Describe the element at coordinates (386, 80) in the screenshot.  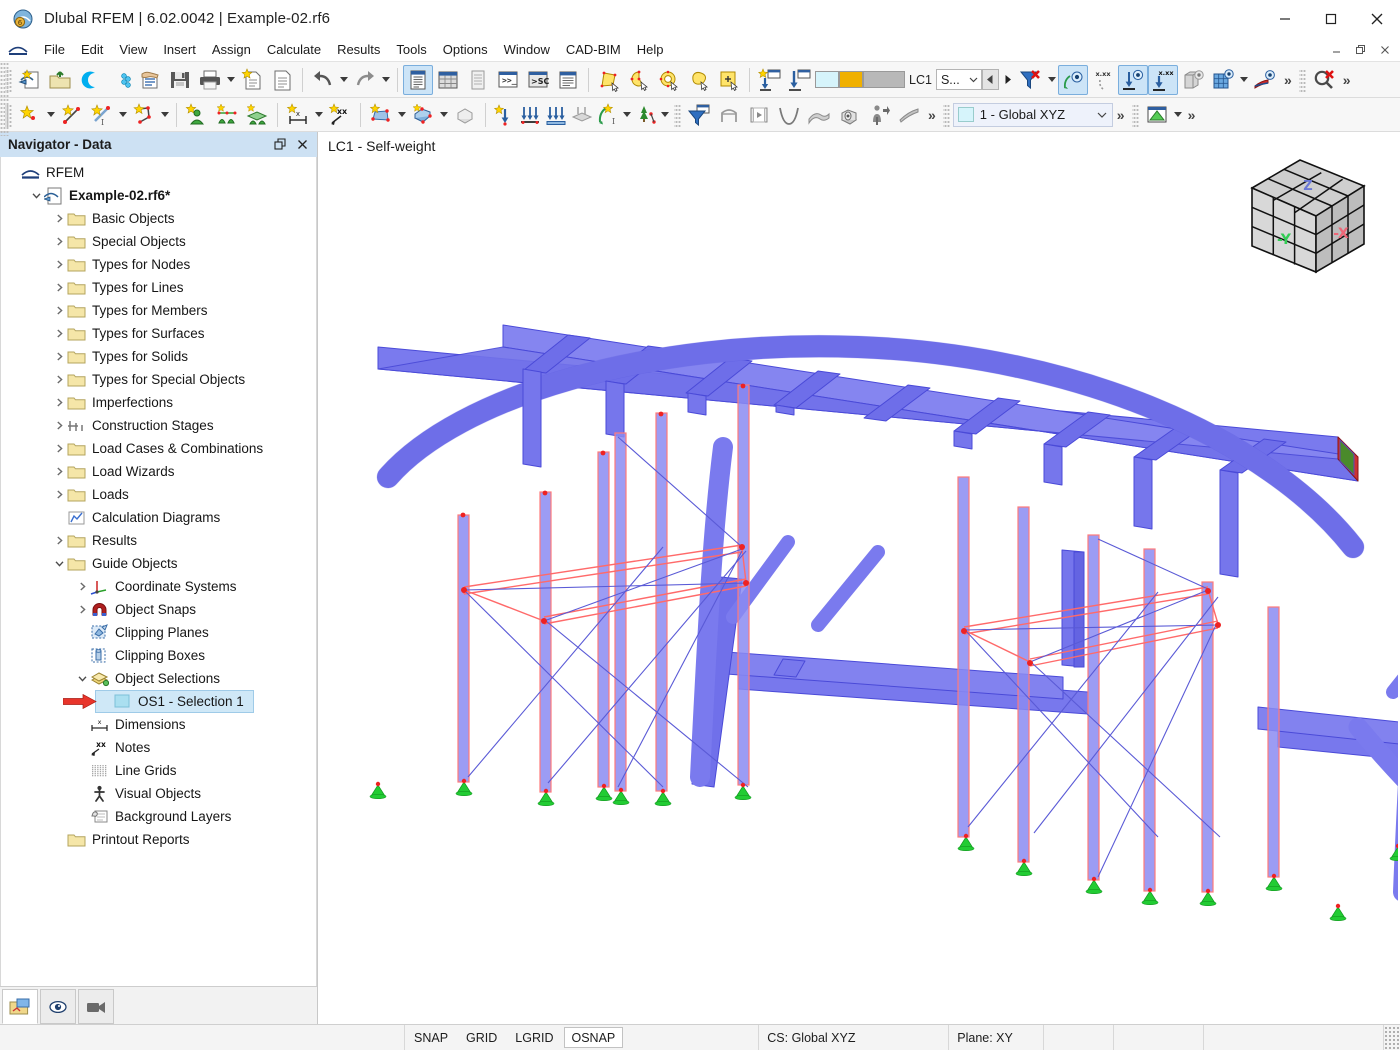
I see `redo-dropdown-arrow` at that location.